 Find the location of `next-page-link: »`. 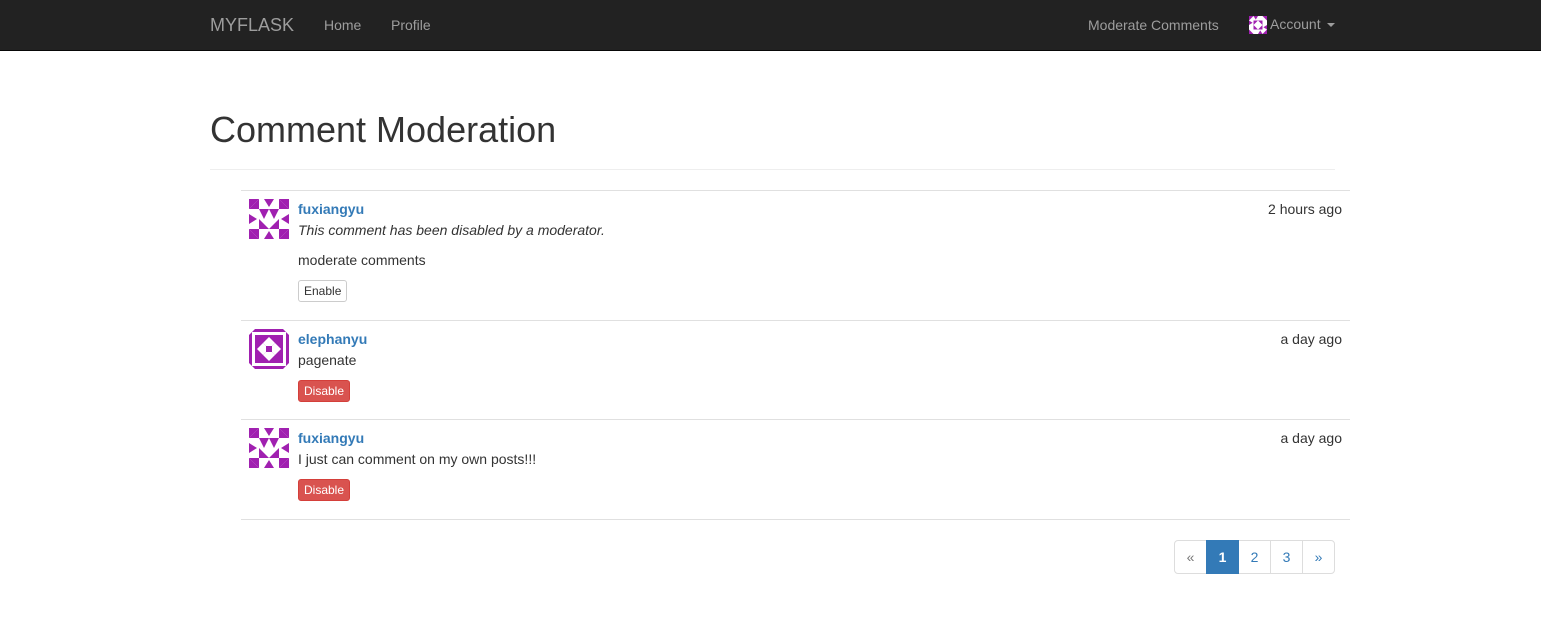

next-page-link: » is located at coordinates (1318, 557).